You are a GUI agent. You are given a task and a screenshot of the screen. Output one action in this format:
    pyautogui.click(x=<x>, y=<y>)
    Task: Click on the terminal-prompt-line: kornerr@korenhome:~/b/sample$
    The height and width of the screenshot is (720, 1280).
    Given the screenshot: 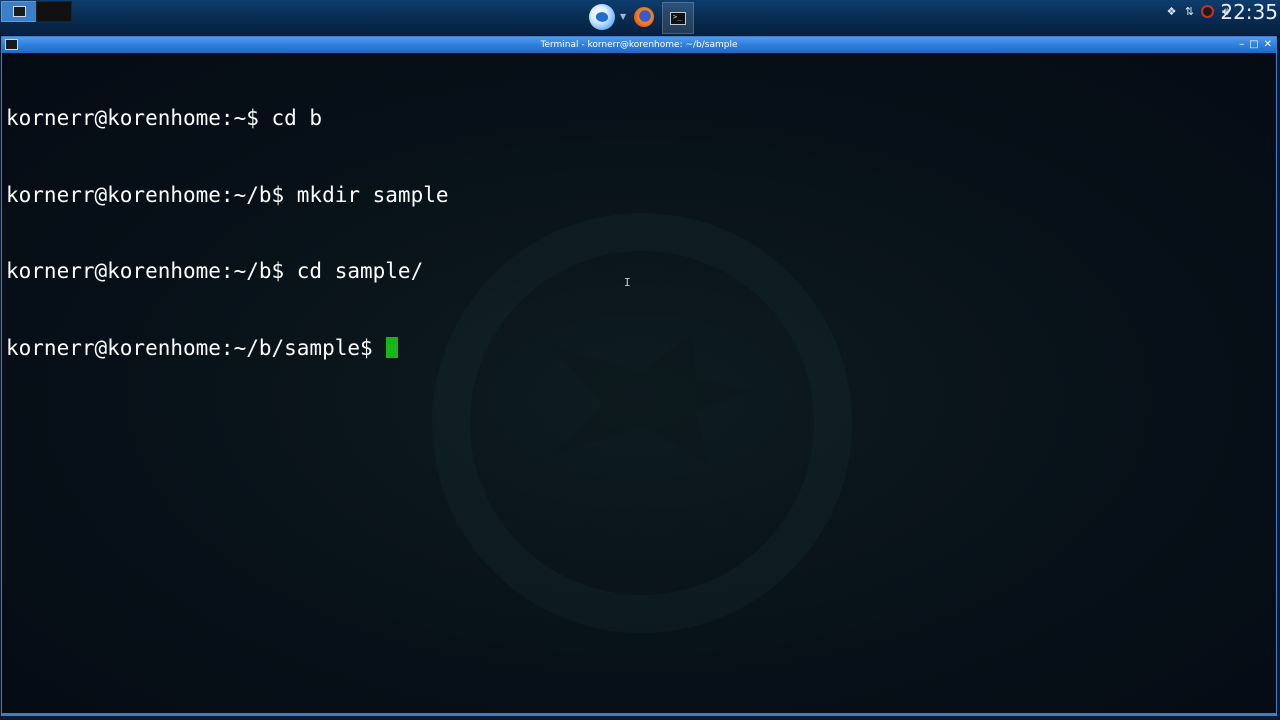 What is the action you would take?
    pyautogui.click(x=227, y=349)
    